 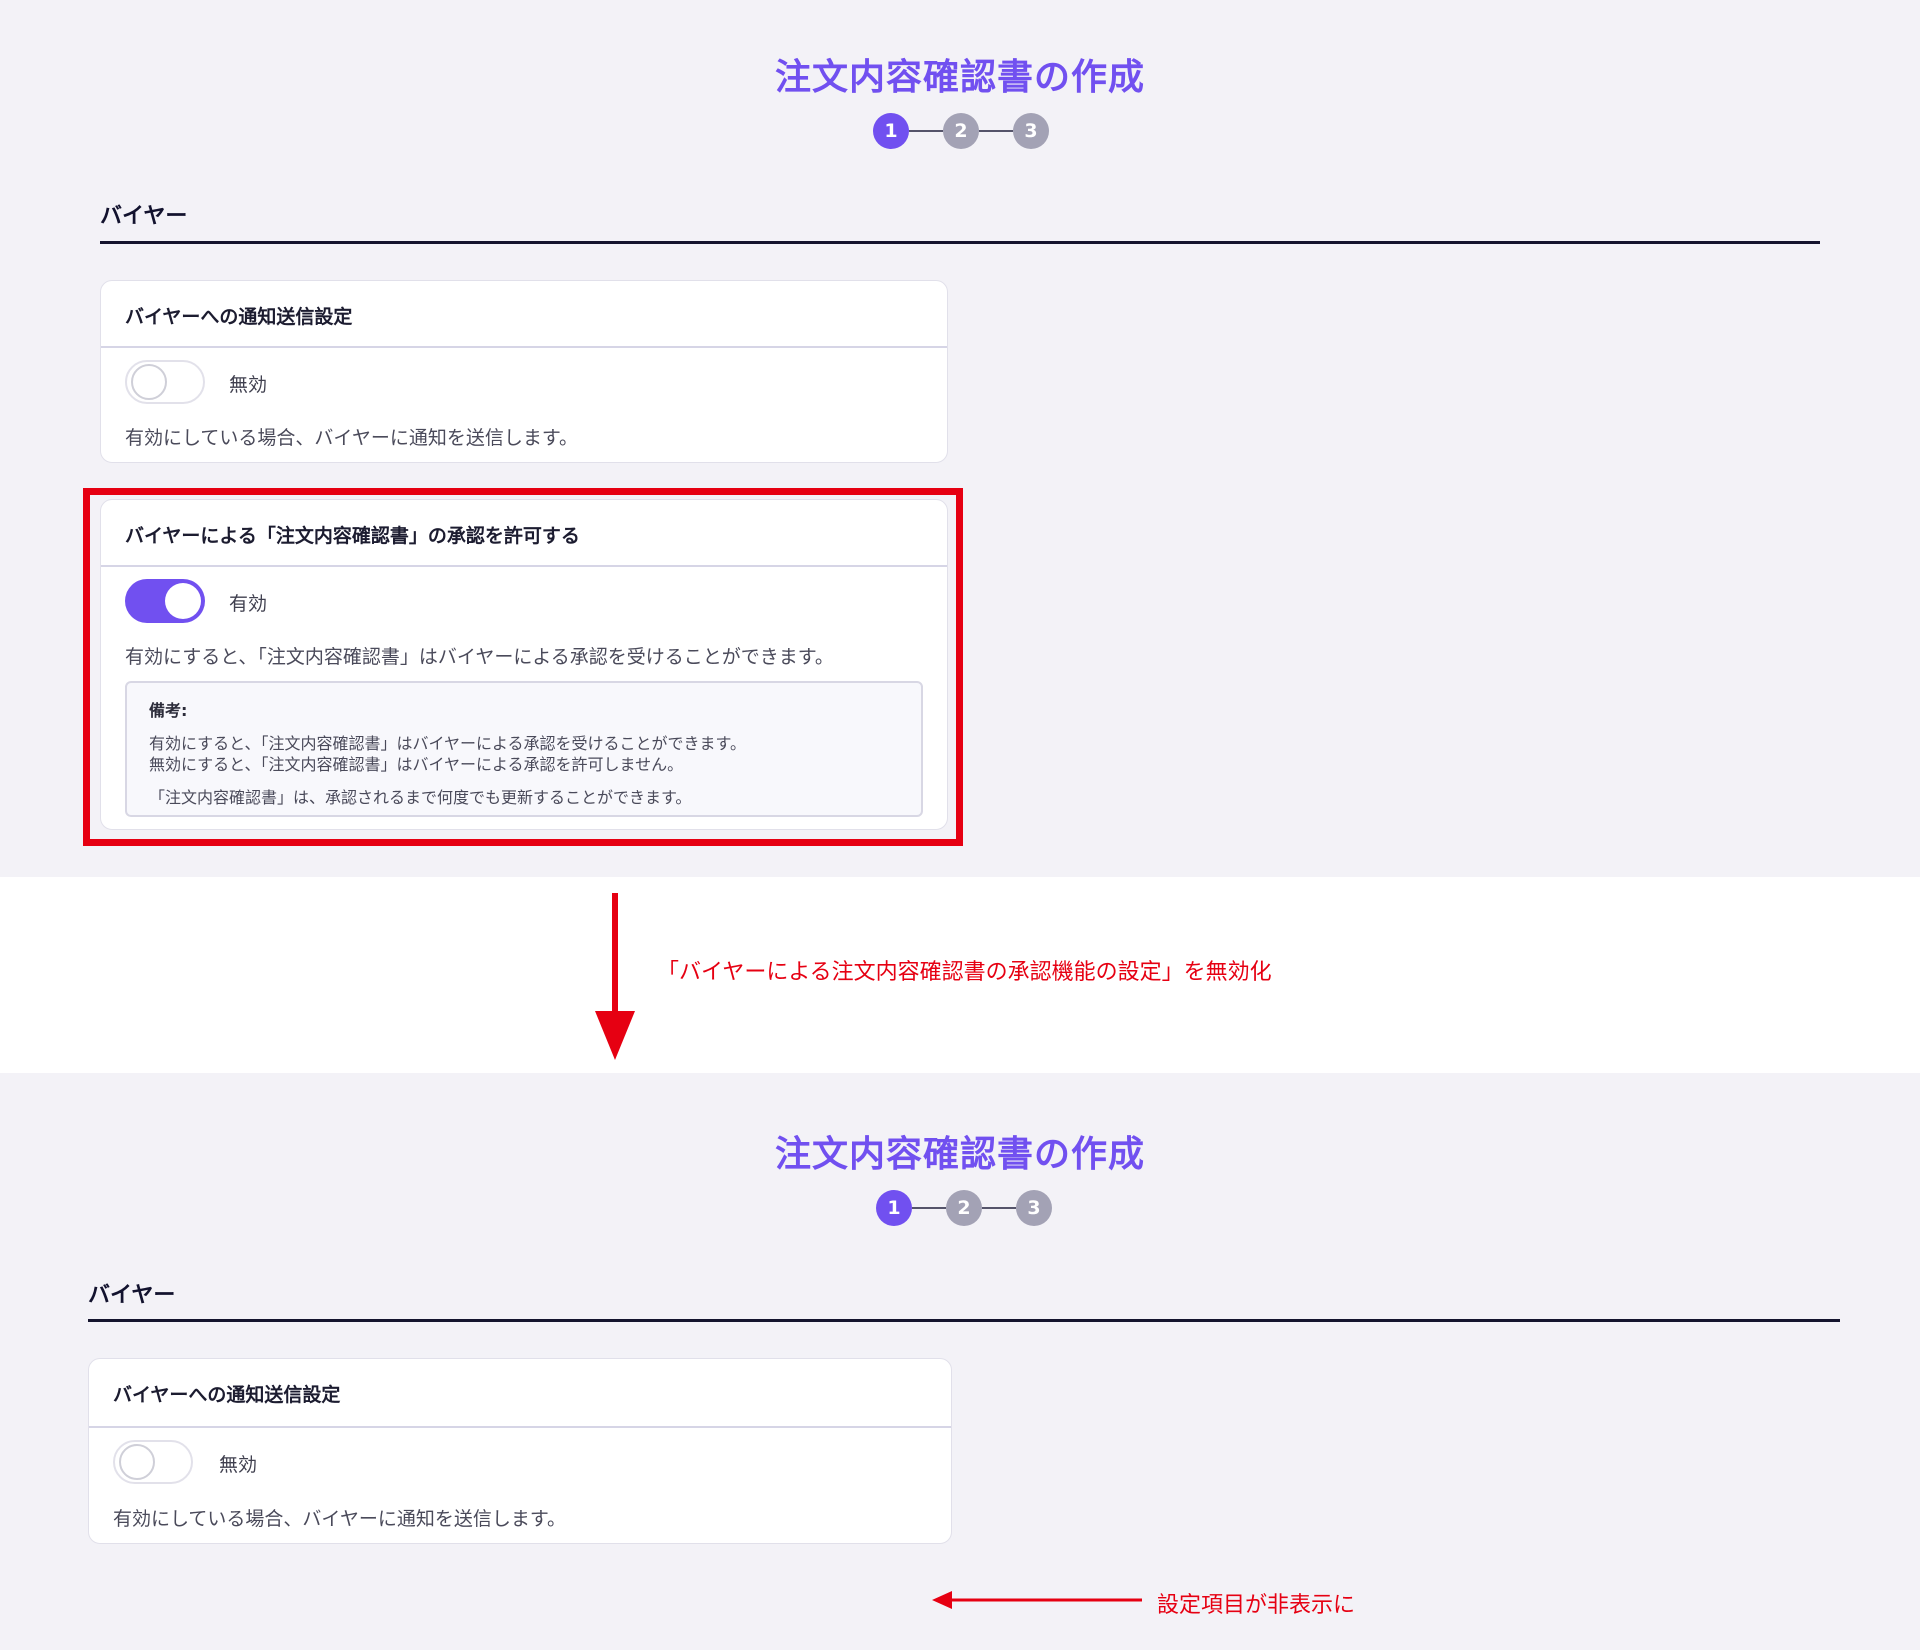 What do you see at coordinates (523, 667) in the screenshot?
I see `highlight-frame` at bounding box center [523, 667].